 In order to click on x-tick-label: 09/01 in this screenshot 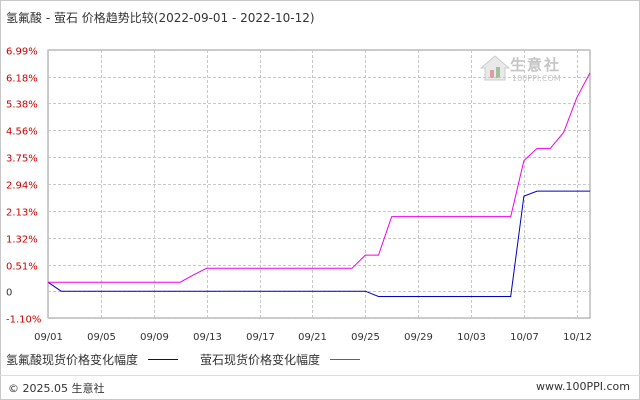, I will do `click(48, 337)`.